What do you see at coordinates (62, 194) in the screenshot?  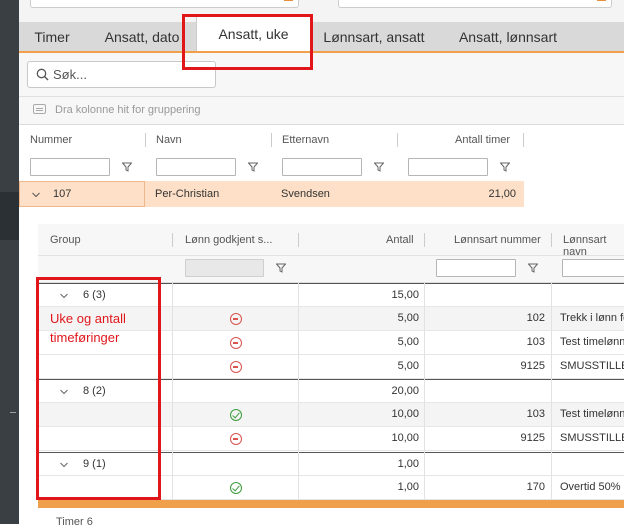 I see `cell-nummer: 107` at bounding box center [62, 194].